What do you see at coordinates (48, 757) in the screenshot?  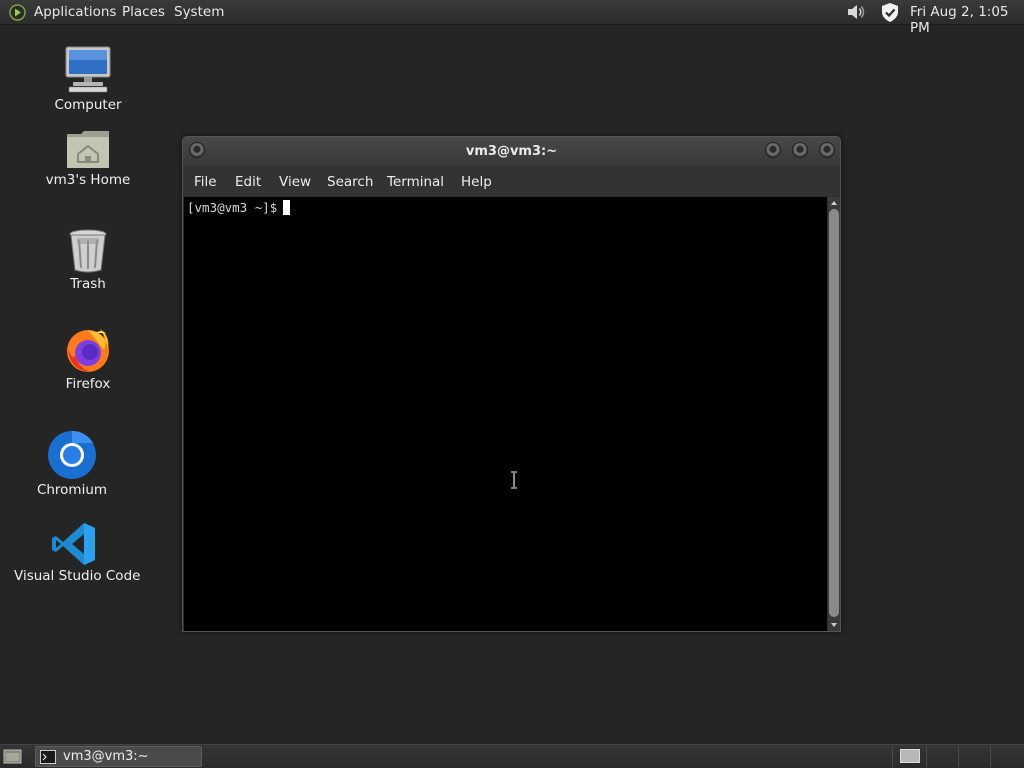 I see `terminal-app-icon` at bounding box center [48, 757].